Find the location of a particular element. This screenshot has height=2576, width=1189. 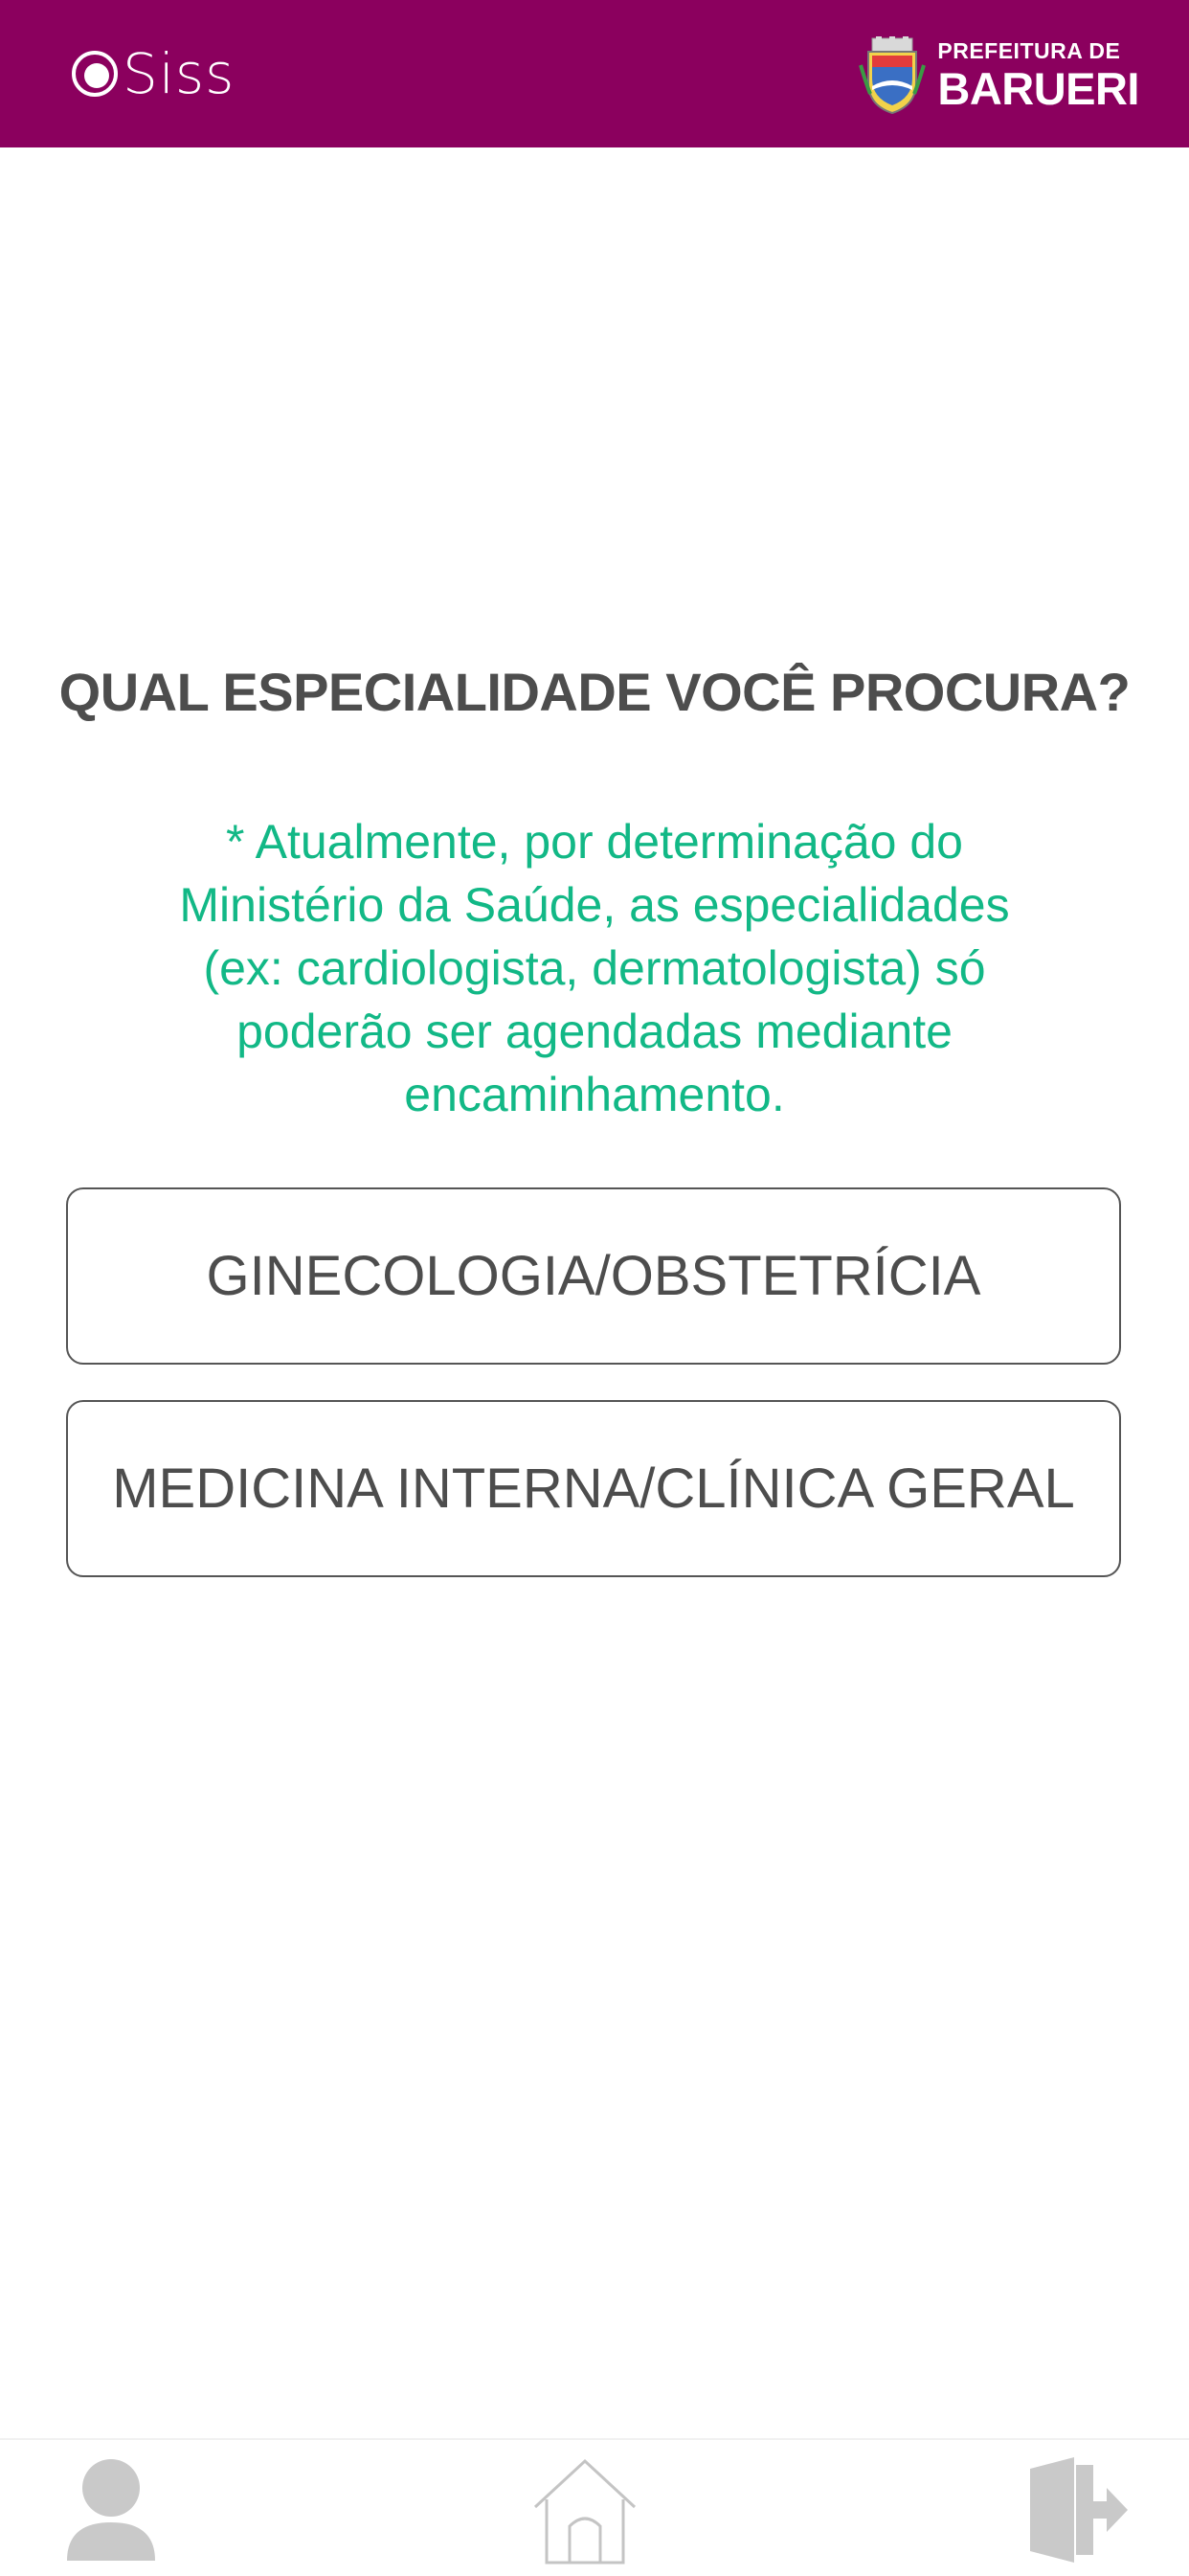

home-icon is located at coordinates (585, 2511).